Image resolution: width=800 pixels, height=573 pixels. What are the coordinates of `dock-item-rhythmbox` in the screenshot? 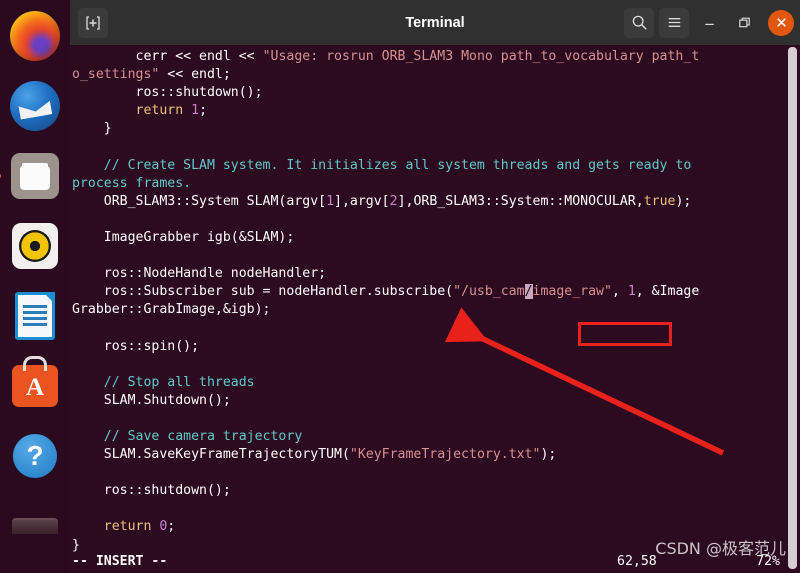 It's located at (35, 246).